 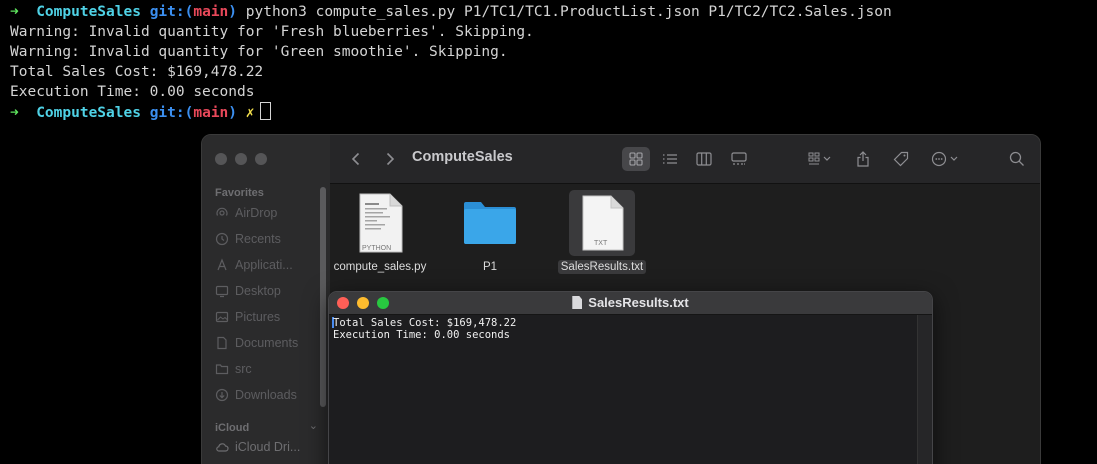 What do you see at coordinates (601, 243) in the screenshot?
I see `text-file-badge: TXT` at bounding box center [601, 243].